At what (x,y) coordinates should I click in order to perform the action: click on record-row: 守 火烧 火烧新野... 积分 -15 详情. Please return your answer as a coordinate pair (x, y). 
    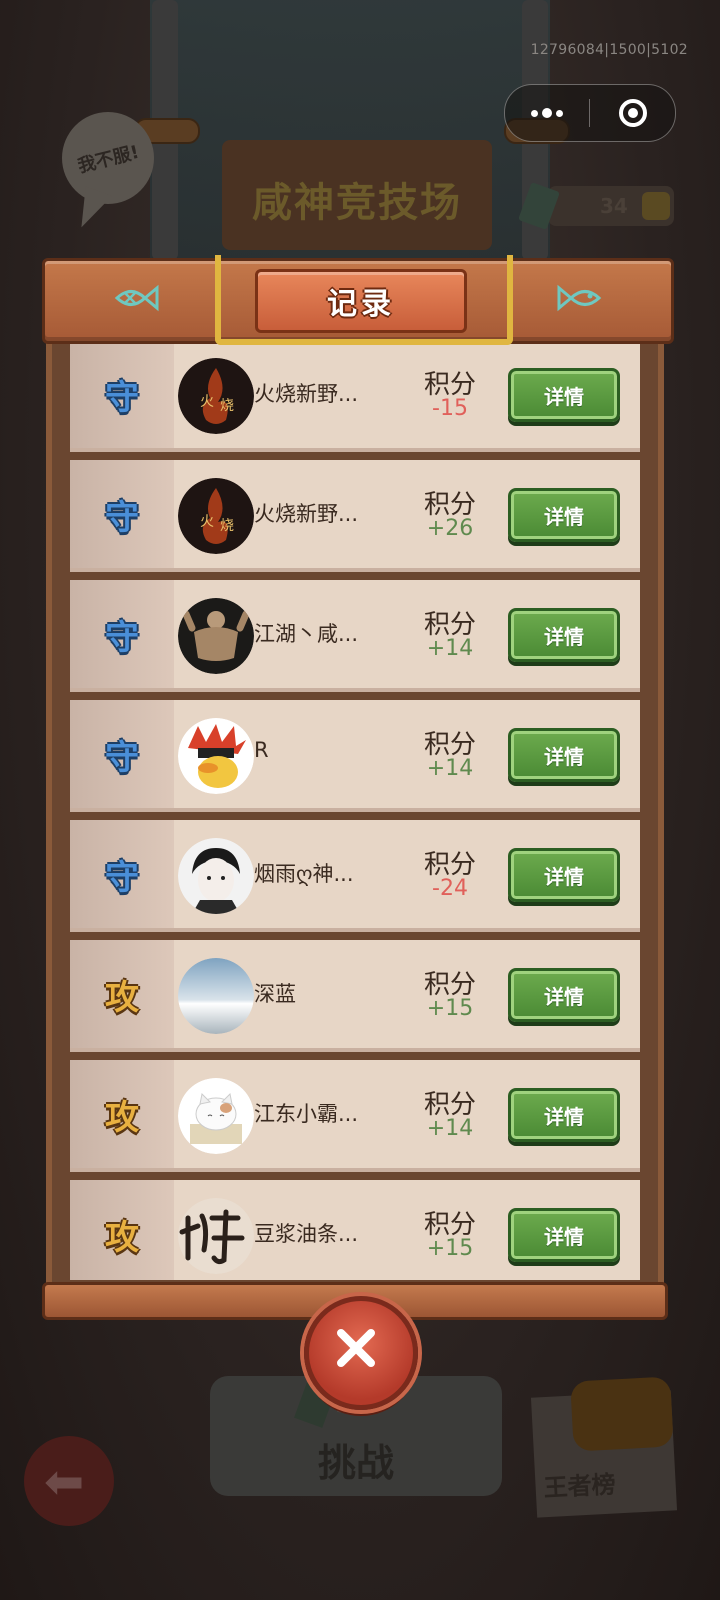
    Looking at the image, I should click on (355, 396).